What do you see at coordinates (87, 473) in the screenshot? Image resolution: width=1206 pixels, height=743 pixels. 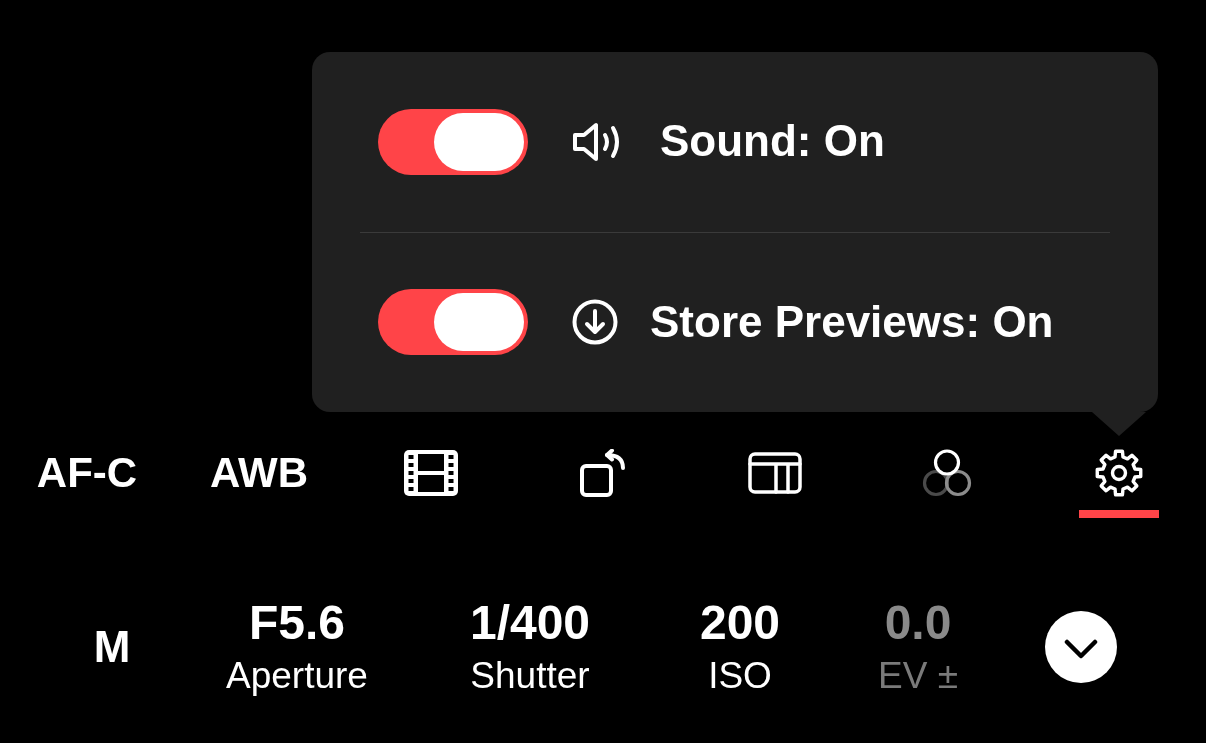 I see `toolbar-button: AF-C` at bounding box center [87, 473].